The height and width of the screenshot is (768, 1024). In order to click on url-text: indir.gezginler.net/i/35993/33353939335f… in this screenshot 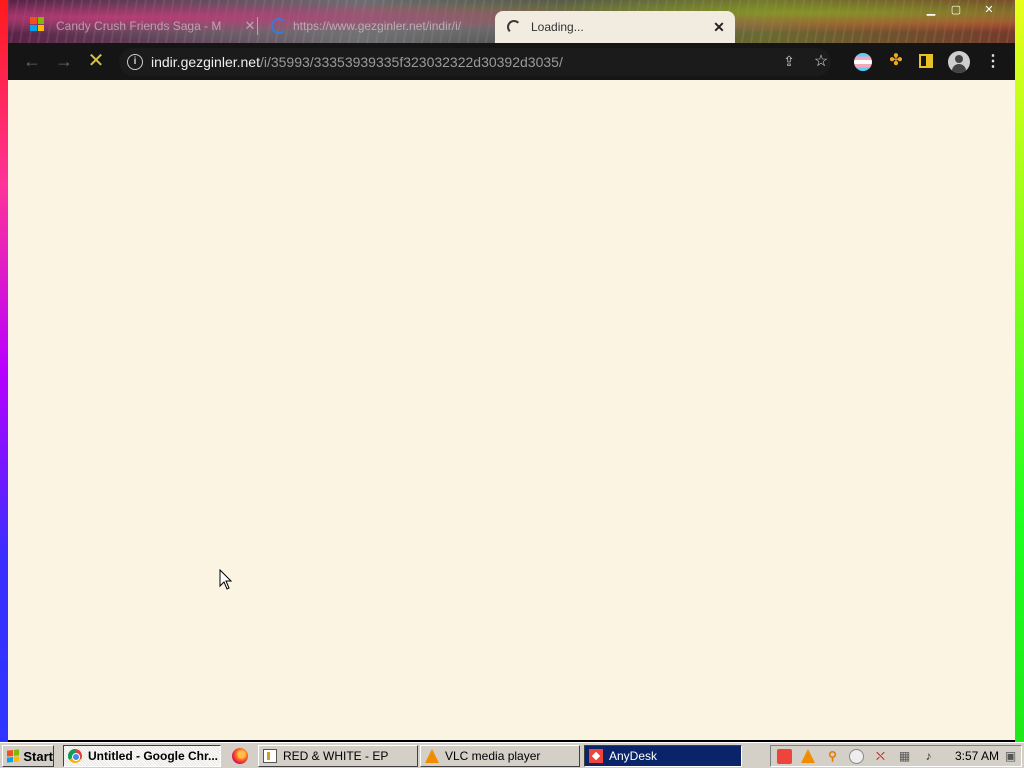, I will do `click(357, 62)`.